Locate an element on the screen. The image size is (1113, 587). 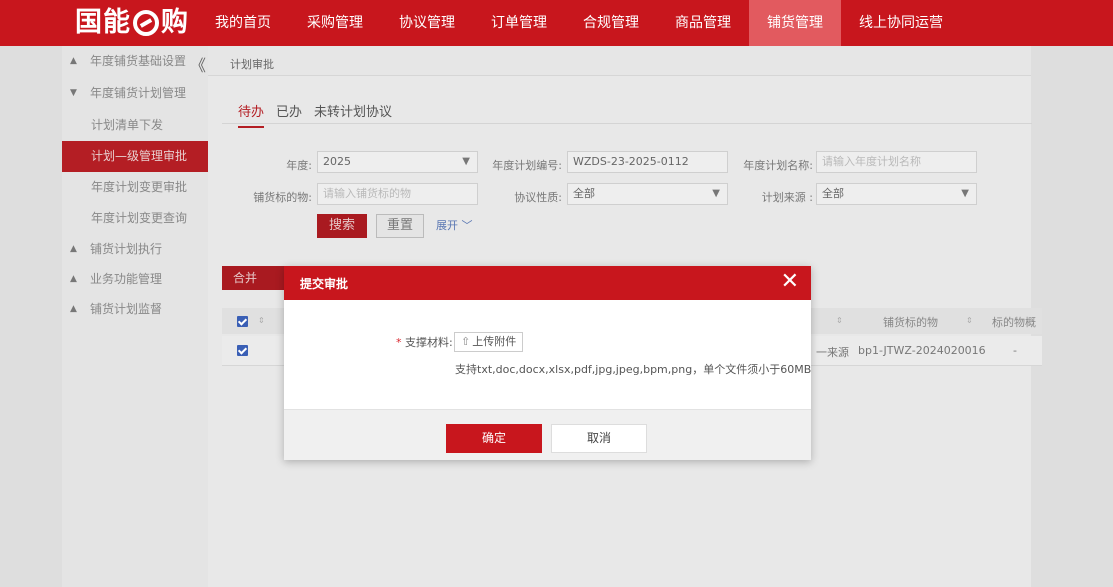
breadcrumb-bar is located at coordinates (619, 61).